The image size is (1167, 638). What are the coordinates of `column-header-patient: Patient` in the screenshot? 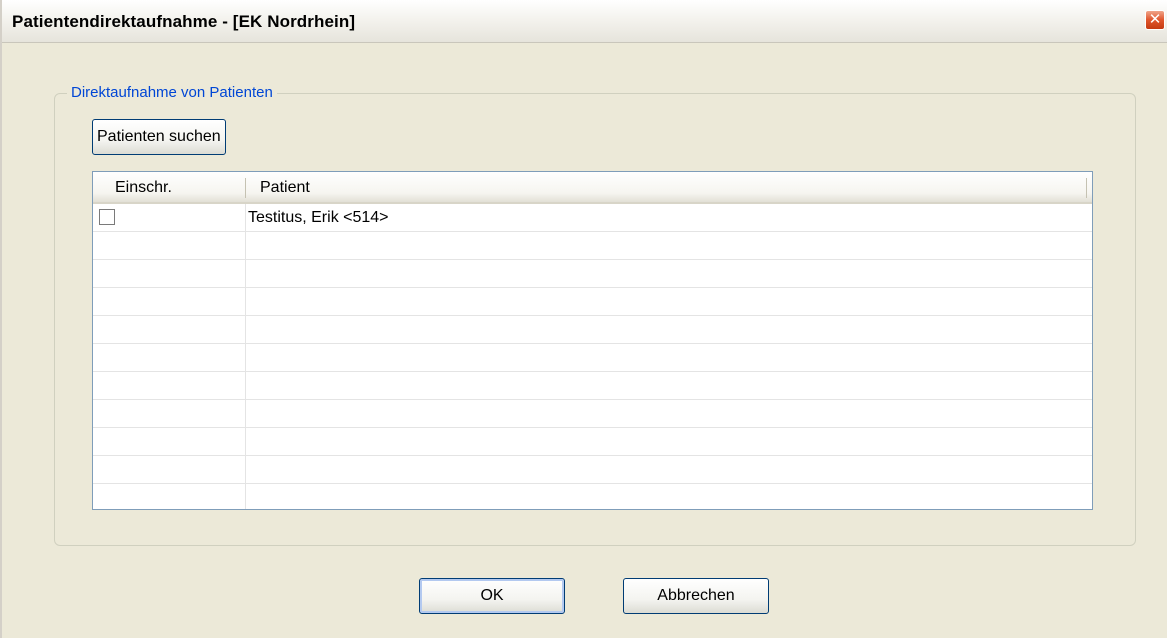 It's located at (285, 187).